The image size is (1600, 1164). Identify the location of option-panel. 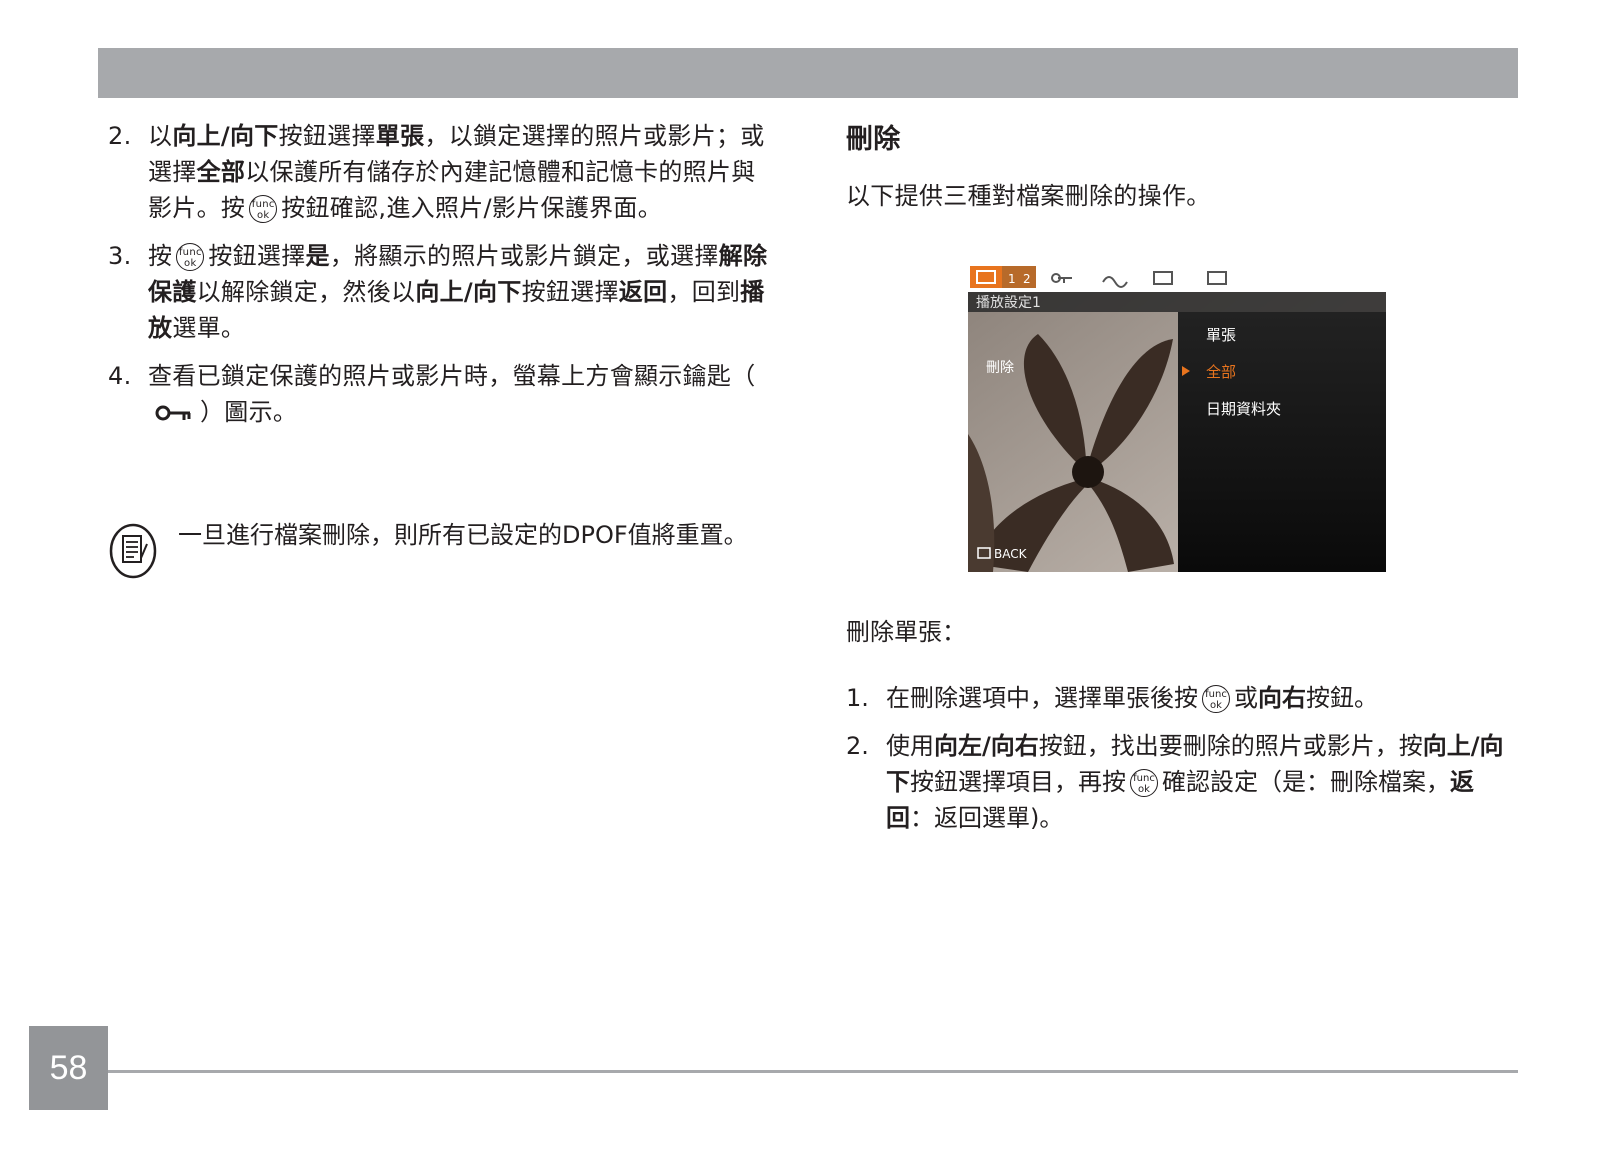
(1282, 442).